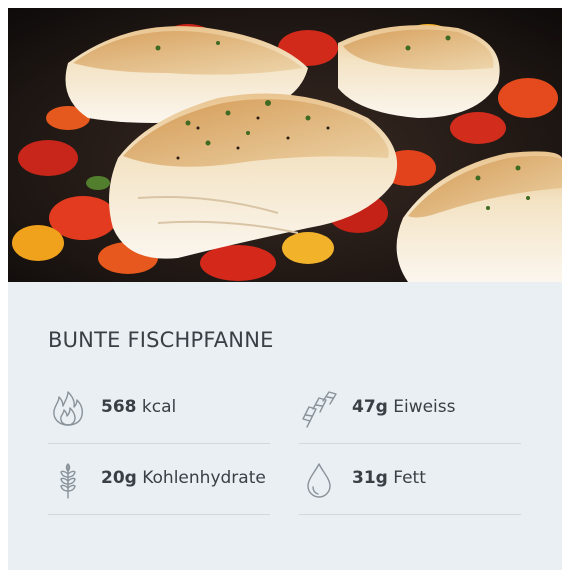  I want to click on nutrition-calories: 568 kcal, so click(159, 409).